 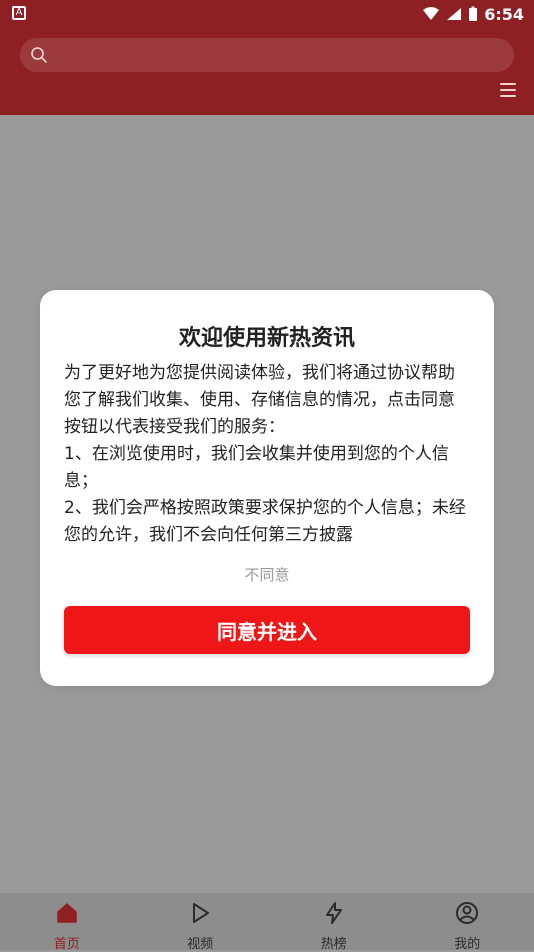 What do you see at coordinates (334, 915) in the screenshot?
I see `lightning-icon` at bounding box center [334, 915].